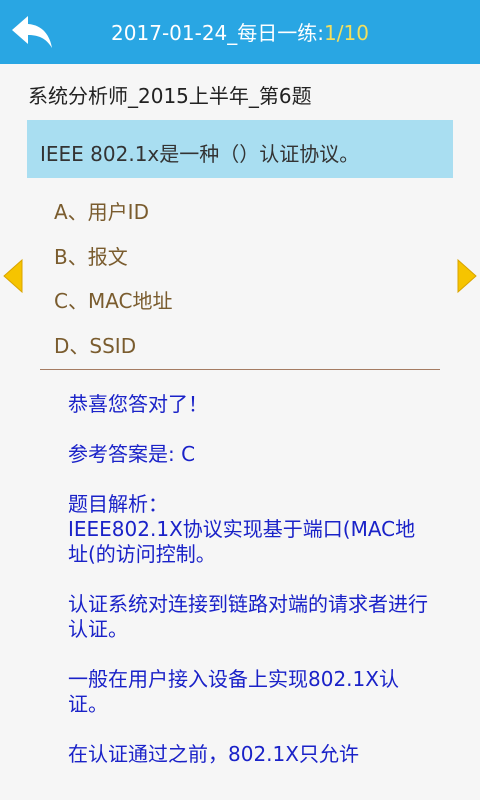 The height and width of the screenshot is (800, 480). Describe the element at coordinates (101, 210) in the screenshot. I see `option-a: A、用户ID` at that location.